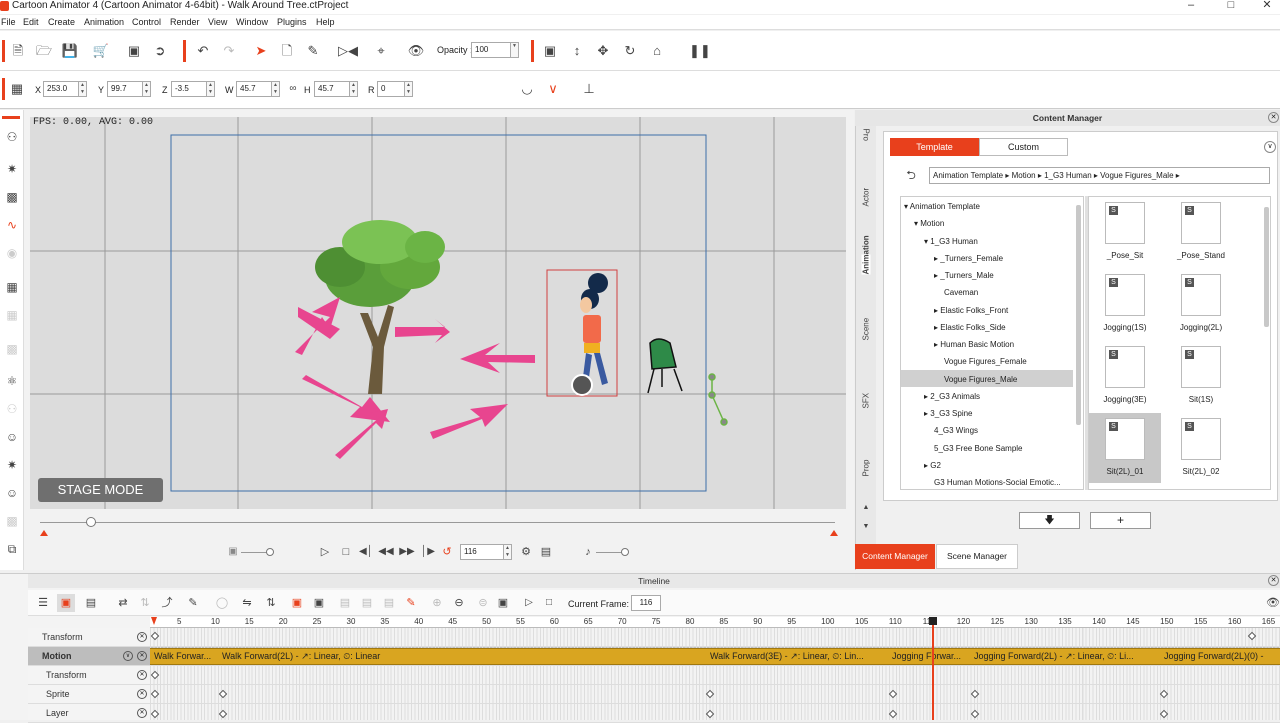  What do you see at coordinates (287, 51) in the screenshot?
I see `create-sprite-icon: 🗋` at bounding box center [287, 51].